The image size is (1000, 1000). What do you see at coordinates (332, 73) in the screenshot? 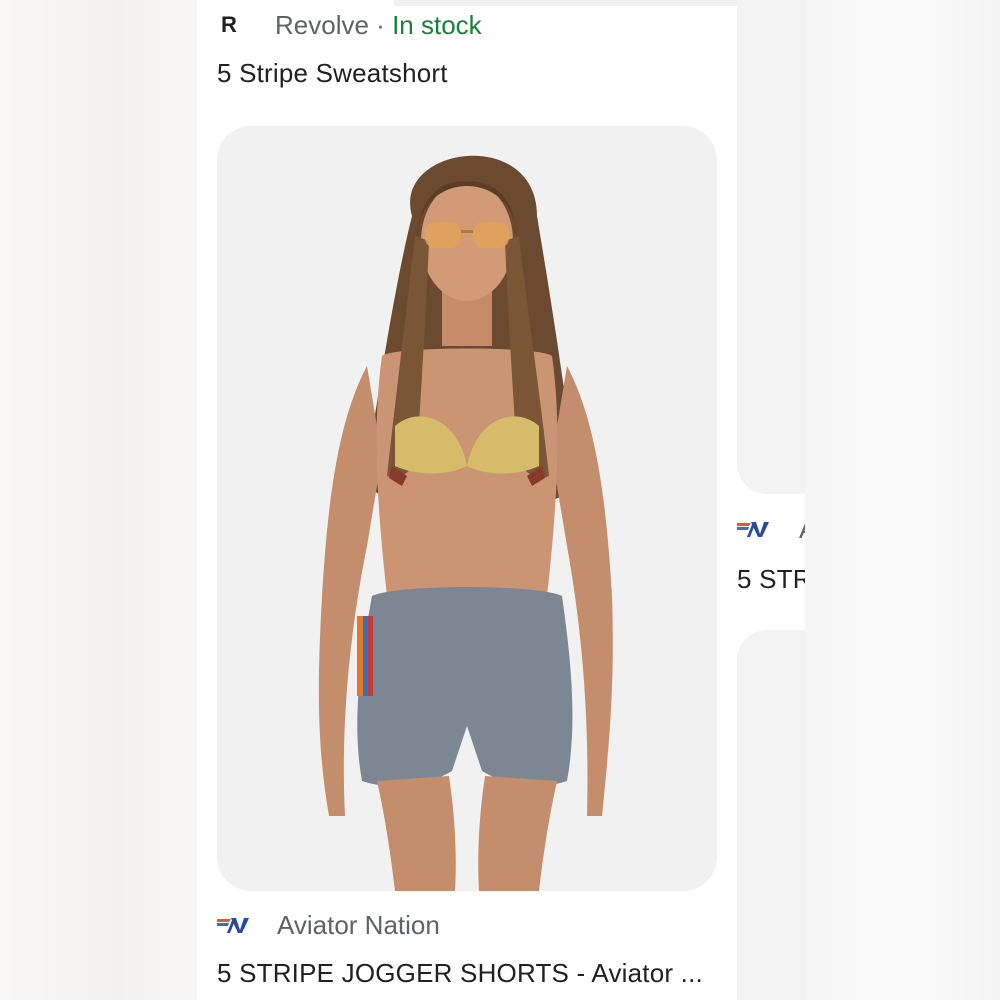
I see `product-title: 5 Stripe Sweatshort` at bounding box center [332, 73].